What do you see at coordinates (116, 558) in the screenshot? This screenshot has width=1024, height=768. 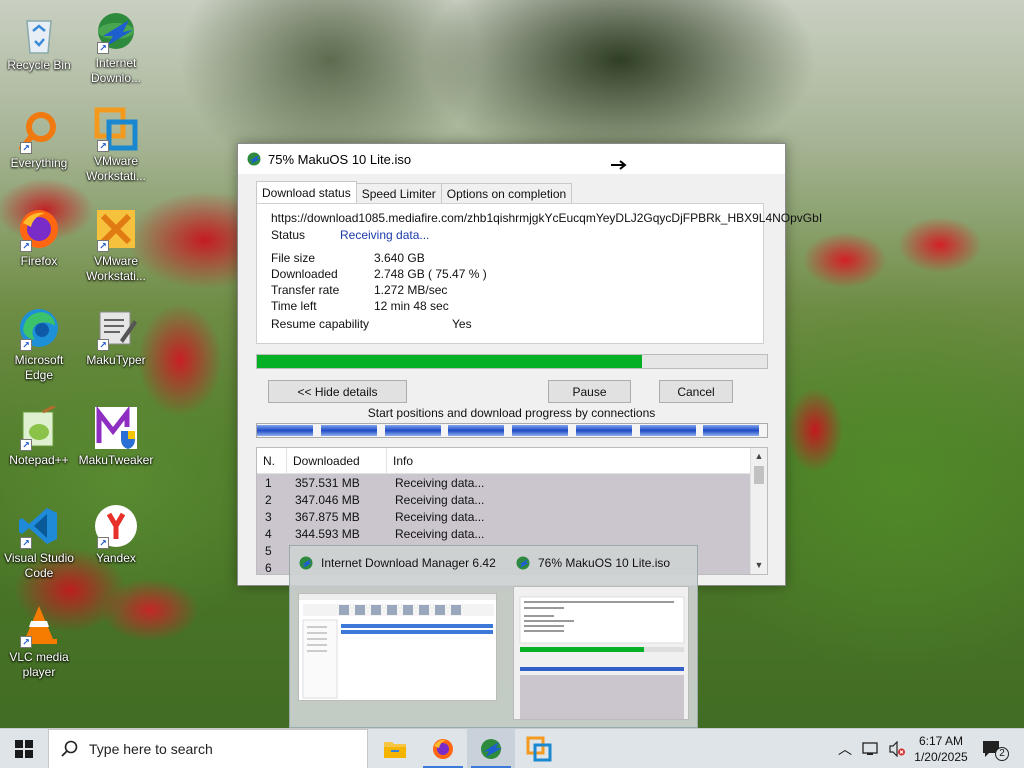 I see `desktop-icon-label: Yandex` at bounding box center [116, 558].